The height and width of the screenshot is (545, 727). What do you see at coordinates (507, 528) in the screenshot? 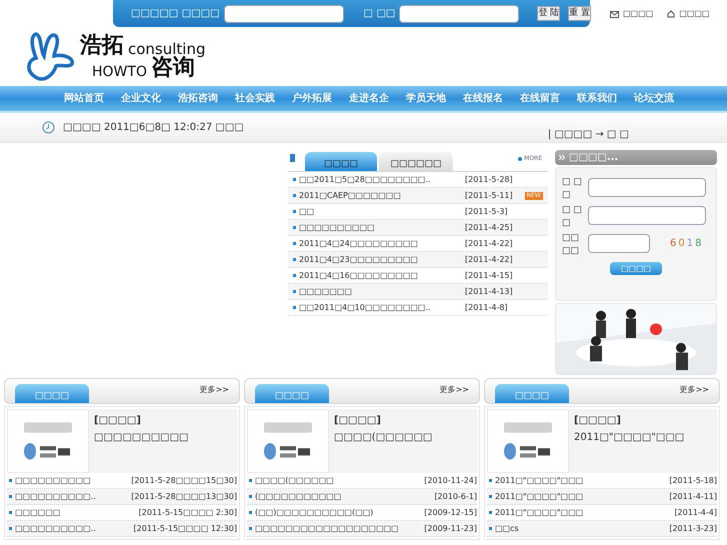
I see `column-item-title: □□cs` at bounding box center [507, 528].